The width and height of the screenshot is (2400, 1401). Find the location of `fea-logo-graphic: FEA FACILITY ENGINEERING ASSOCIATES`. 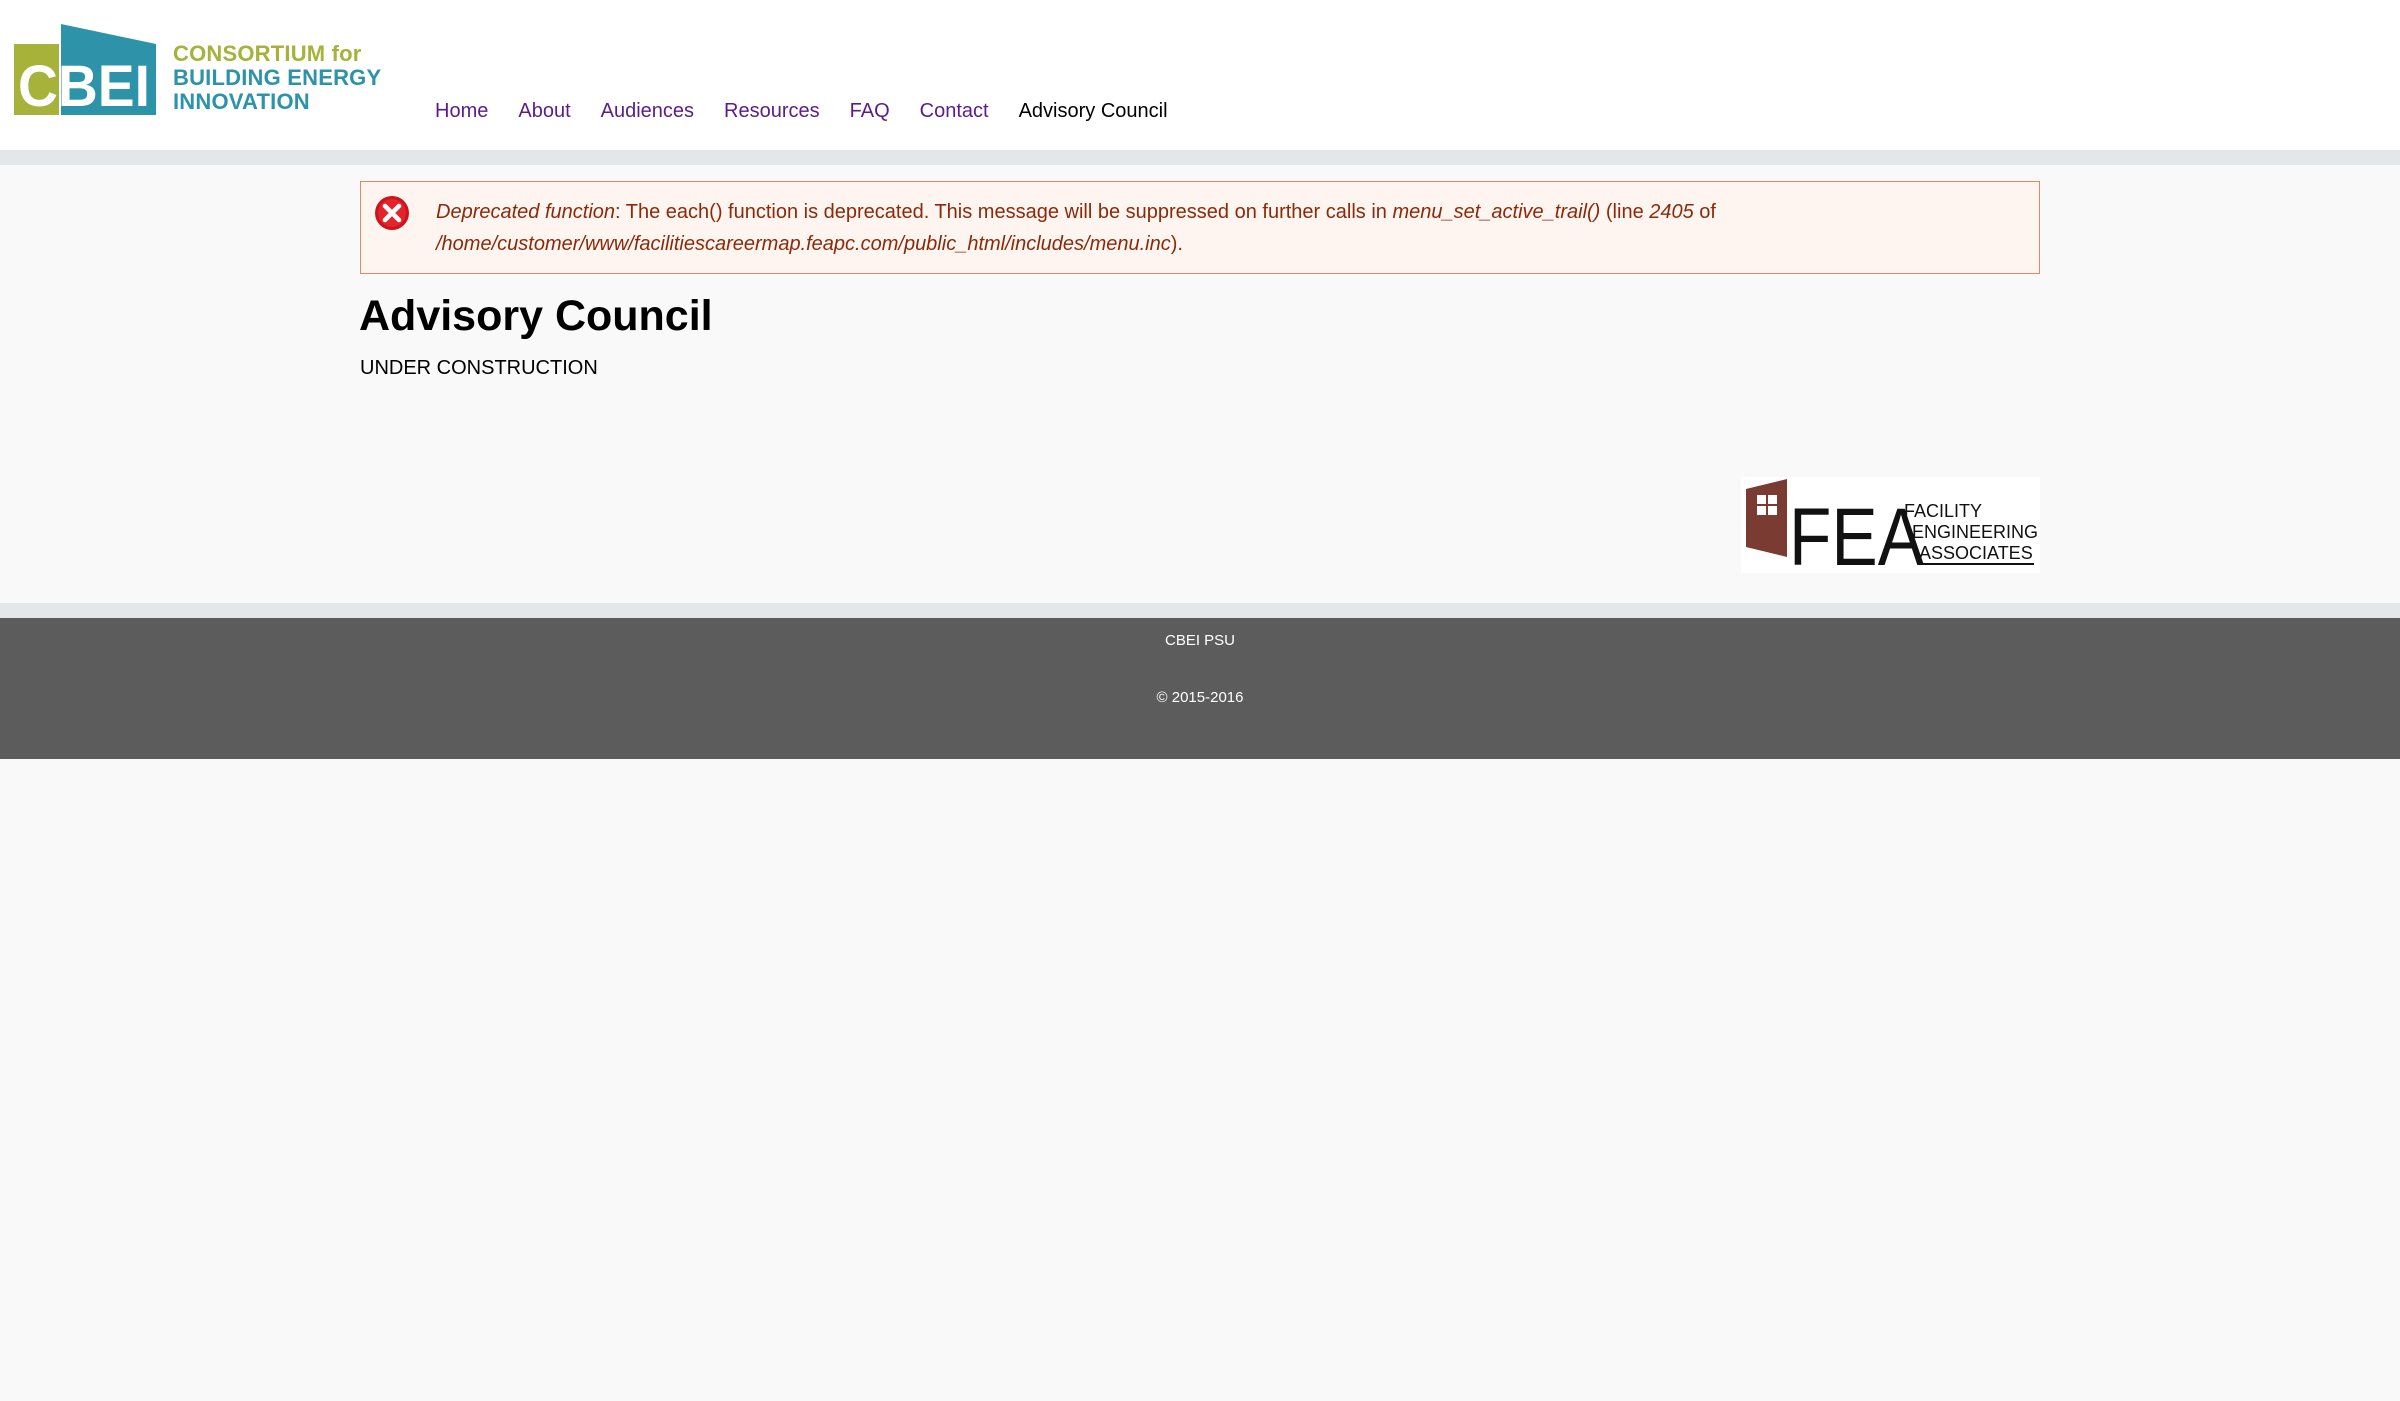

fea-logo-graphic: FEA FACILITY ENGINEERING ASSOCIATES is located at coordinates (1892, 526).